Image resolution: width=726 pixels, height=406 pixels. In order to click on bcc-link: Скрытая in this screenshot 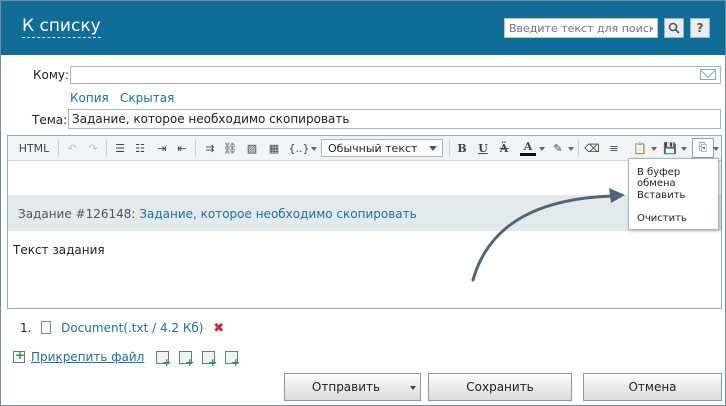, I will do `click(147, 98)`.